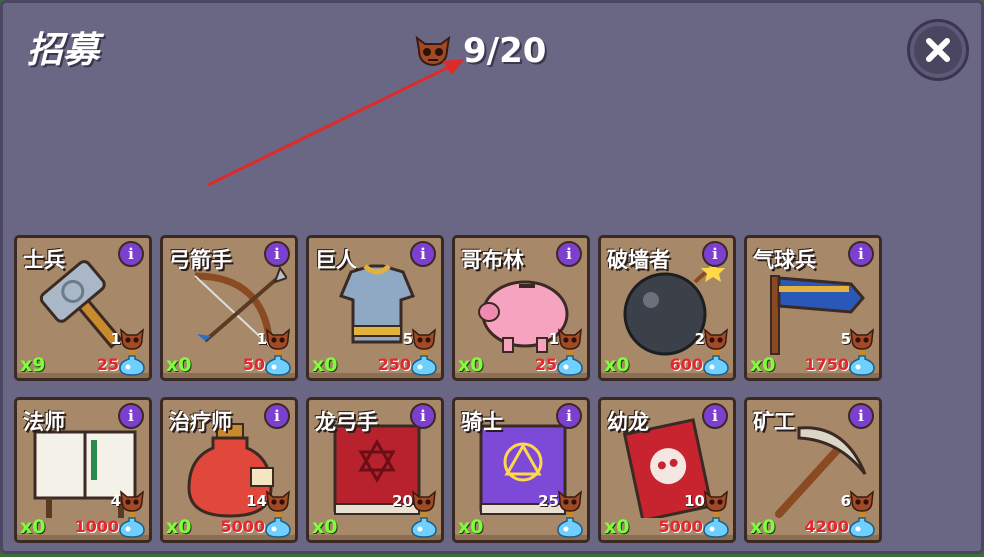 This screenshot has width=984, height=557. What do you see at coordinates (521, 470) in the screenshot?
I see `unit-card: 骑士 i 25 x0 14000` at bounding box center [521, 470].